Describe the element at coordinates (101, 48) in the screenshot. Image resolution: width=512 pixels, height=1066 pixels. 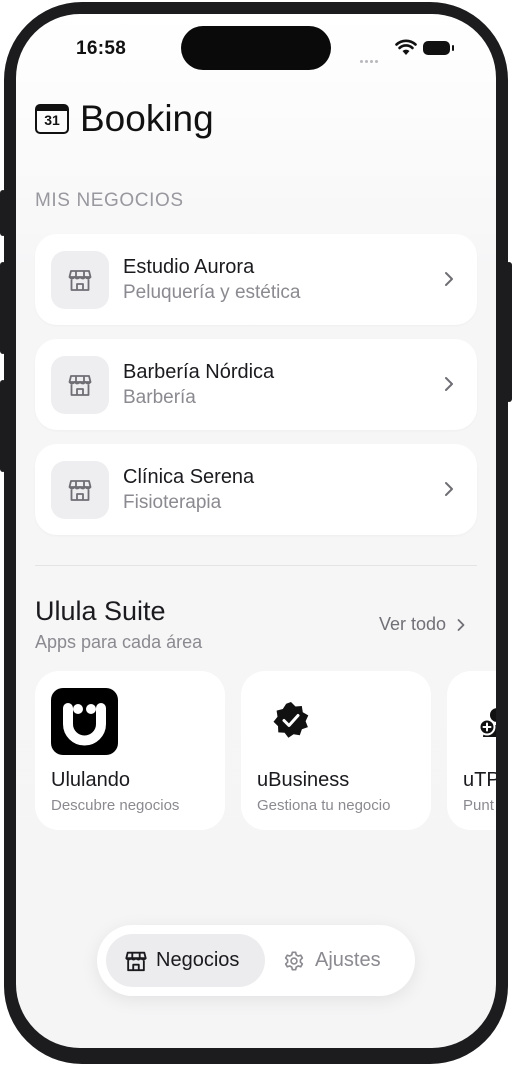
I see `status-time: 16:58` at that location.